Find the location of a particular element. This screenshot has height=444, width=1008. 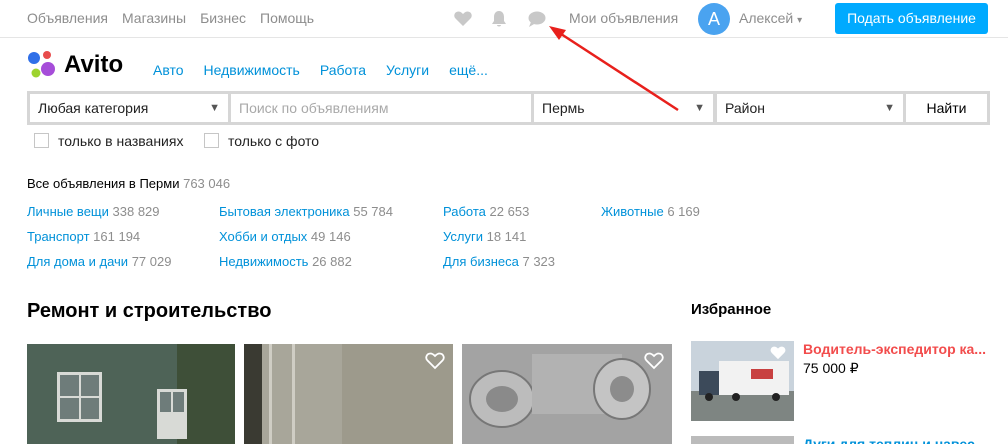

category-link: Бытовая электроника 55 784 is located at coordinates (306, 211).